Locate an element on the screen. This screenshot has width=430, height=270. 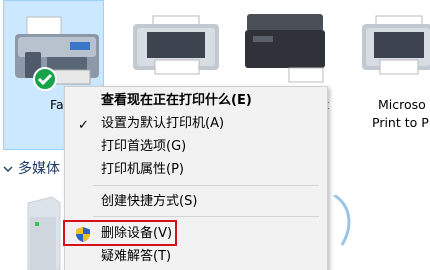
menu-item-create-shortcut: 创建快捷方式(S) is located at coordinates (196, 202).